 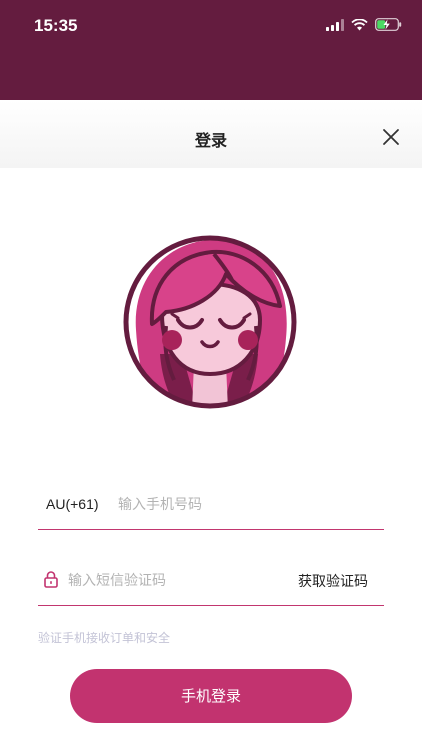 I want to click on get-code-button: 获取验证码, so click(x=333, y=581).